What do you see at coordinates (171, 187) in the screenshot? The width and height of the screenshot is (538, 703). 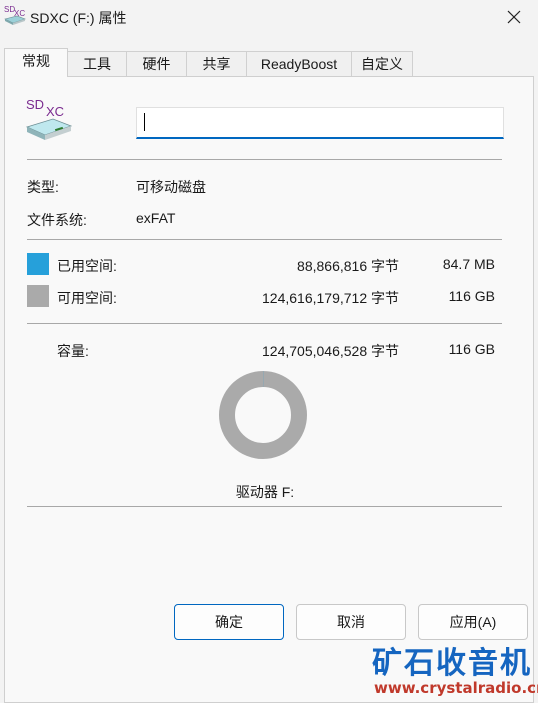 I see `type-value: 可移动磁盘` at bounding box center [171, 187].